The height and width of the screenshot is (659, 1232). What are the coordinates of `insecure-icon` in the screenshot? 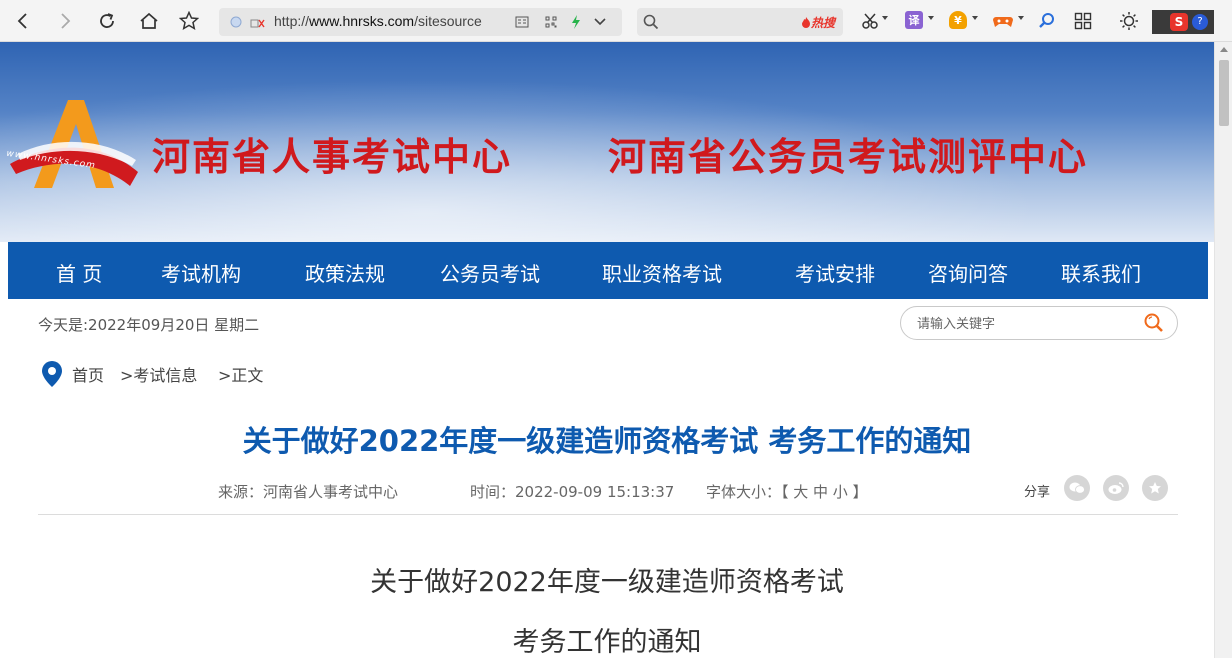 It's located at (257, 22).